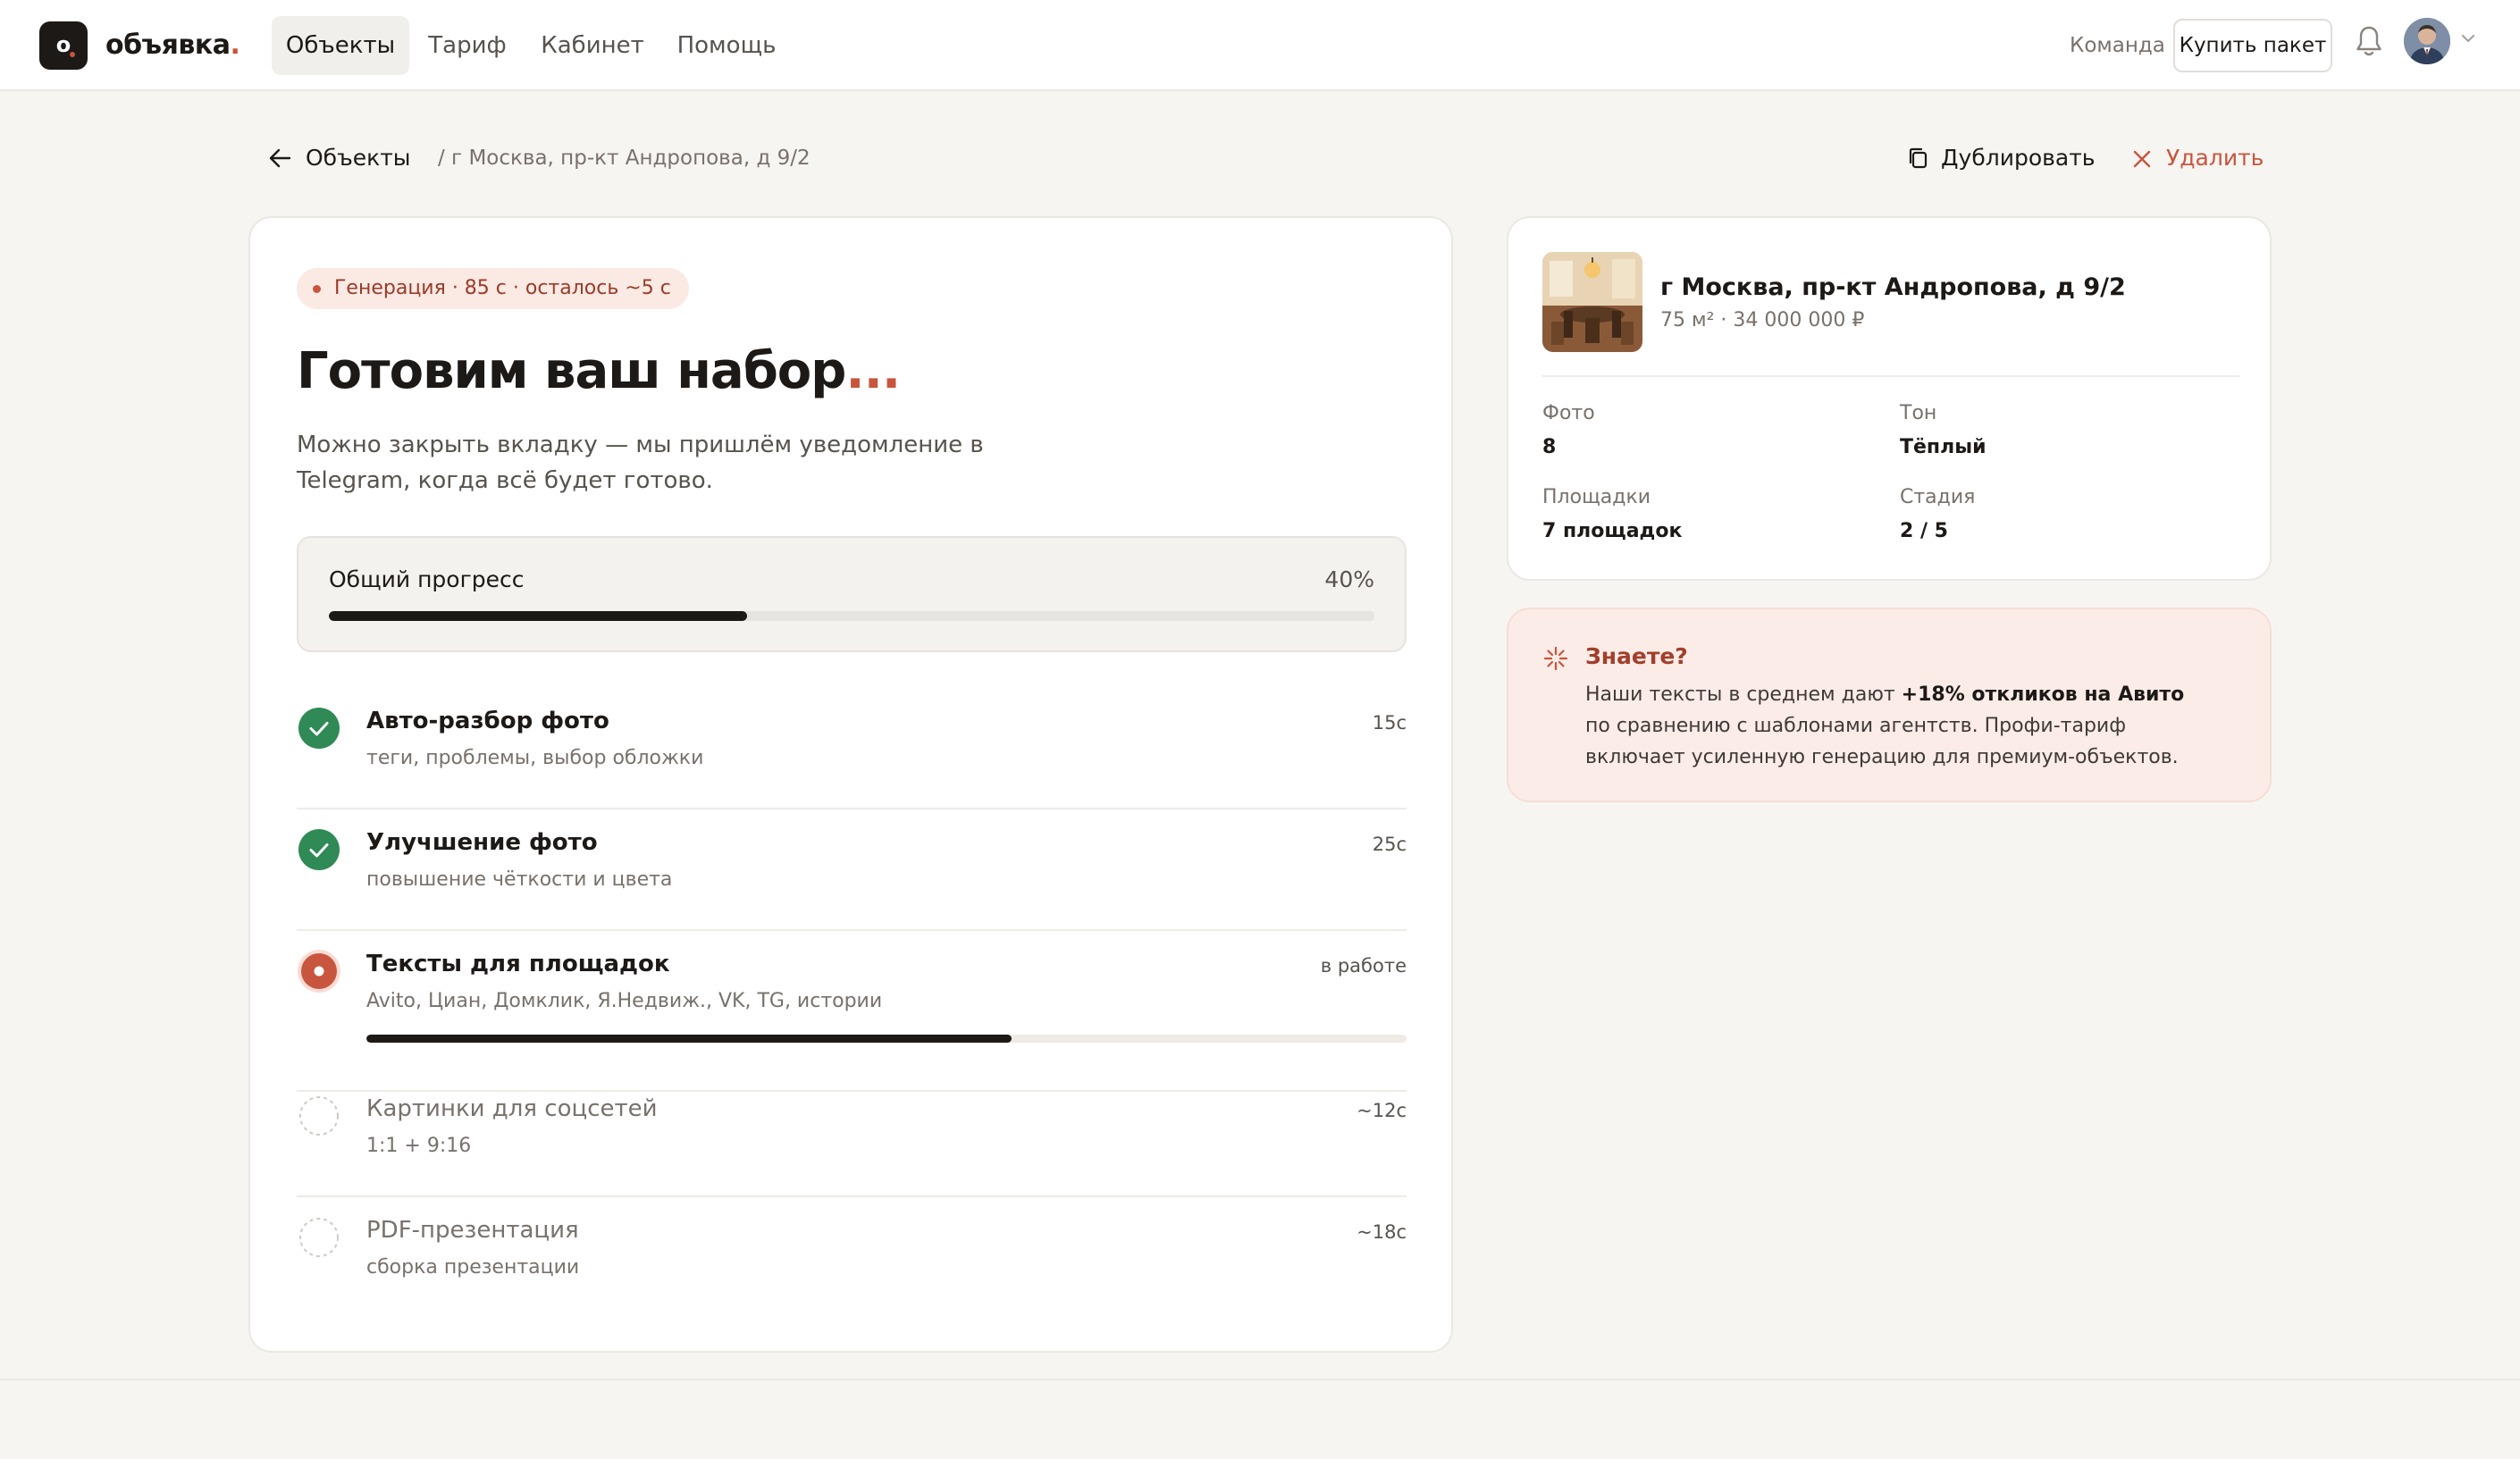 This screenshot has width=2520, height=1459. What do you see at coordinates (571, 371) in the screenshot?
I see `page-title-text: Готовим ваш набор` at bounding box center [571, 371].